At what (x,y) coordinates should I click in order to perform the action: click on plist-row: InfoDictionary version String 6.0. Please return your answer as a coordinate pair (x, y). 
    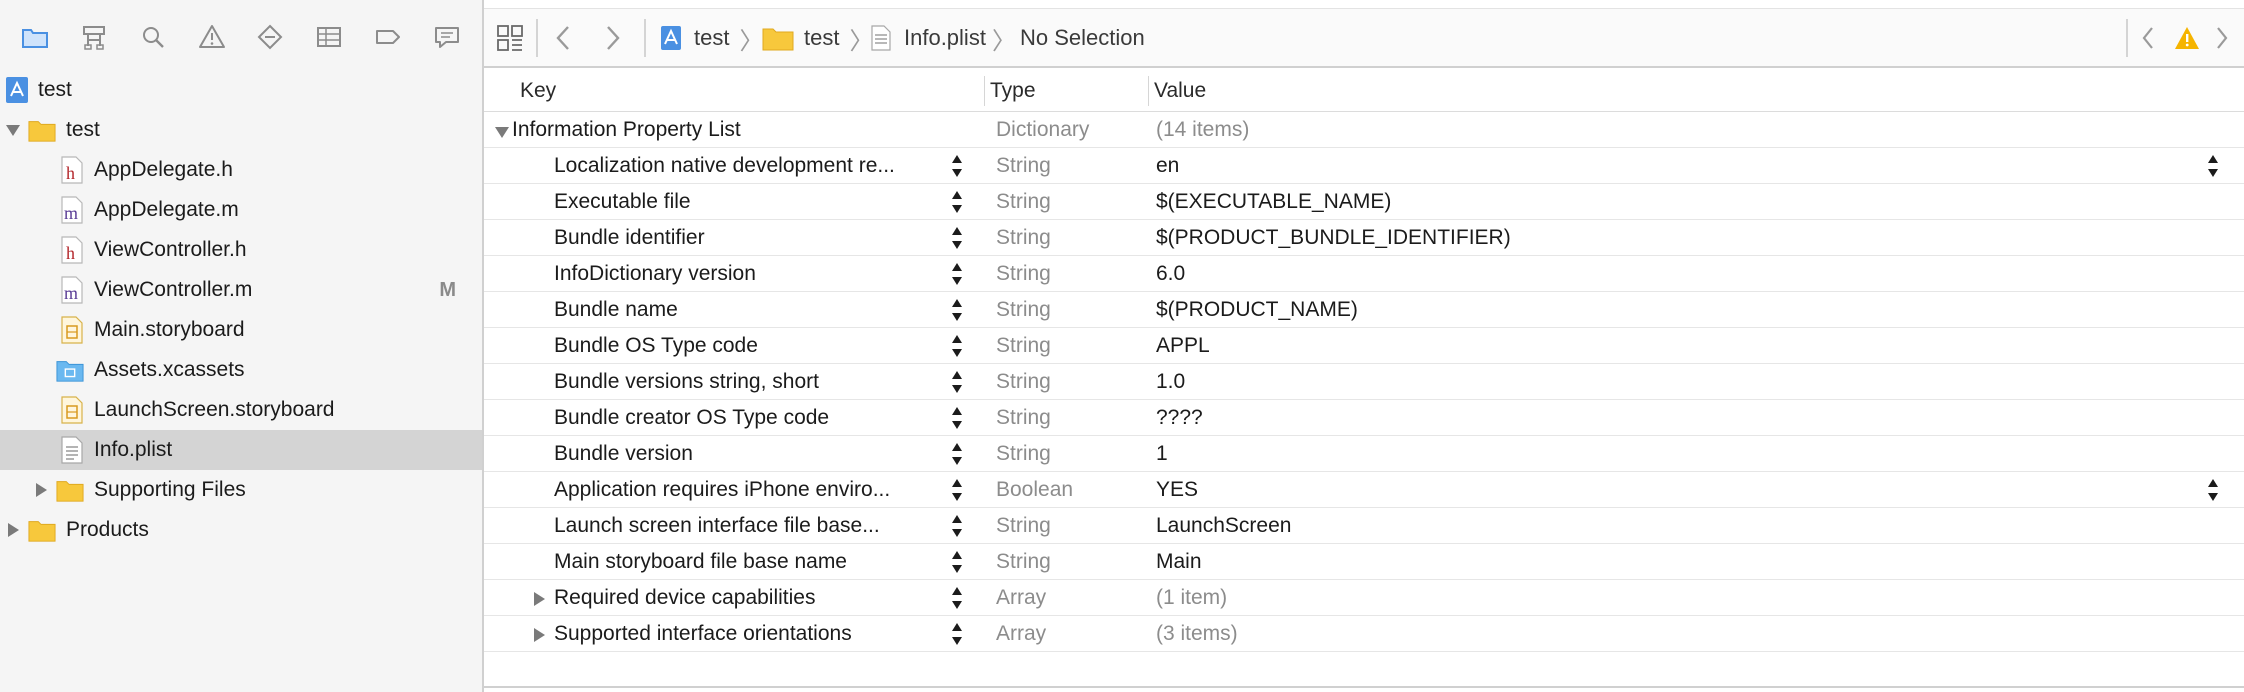
    Looking at the image, I should click on (1364, 274).